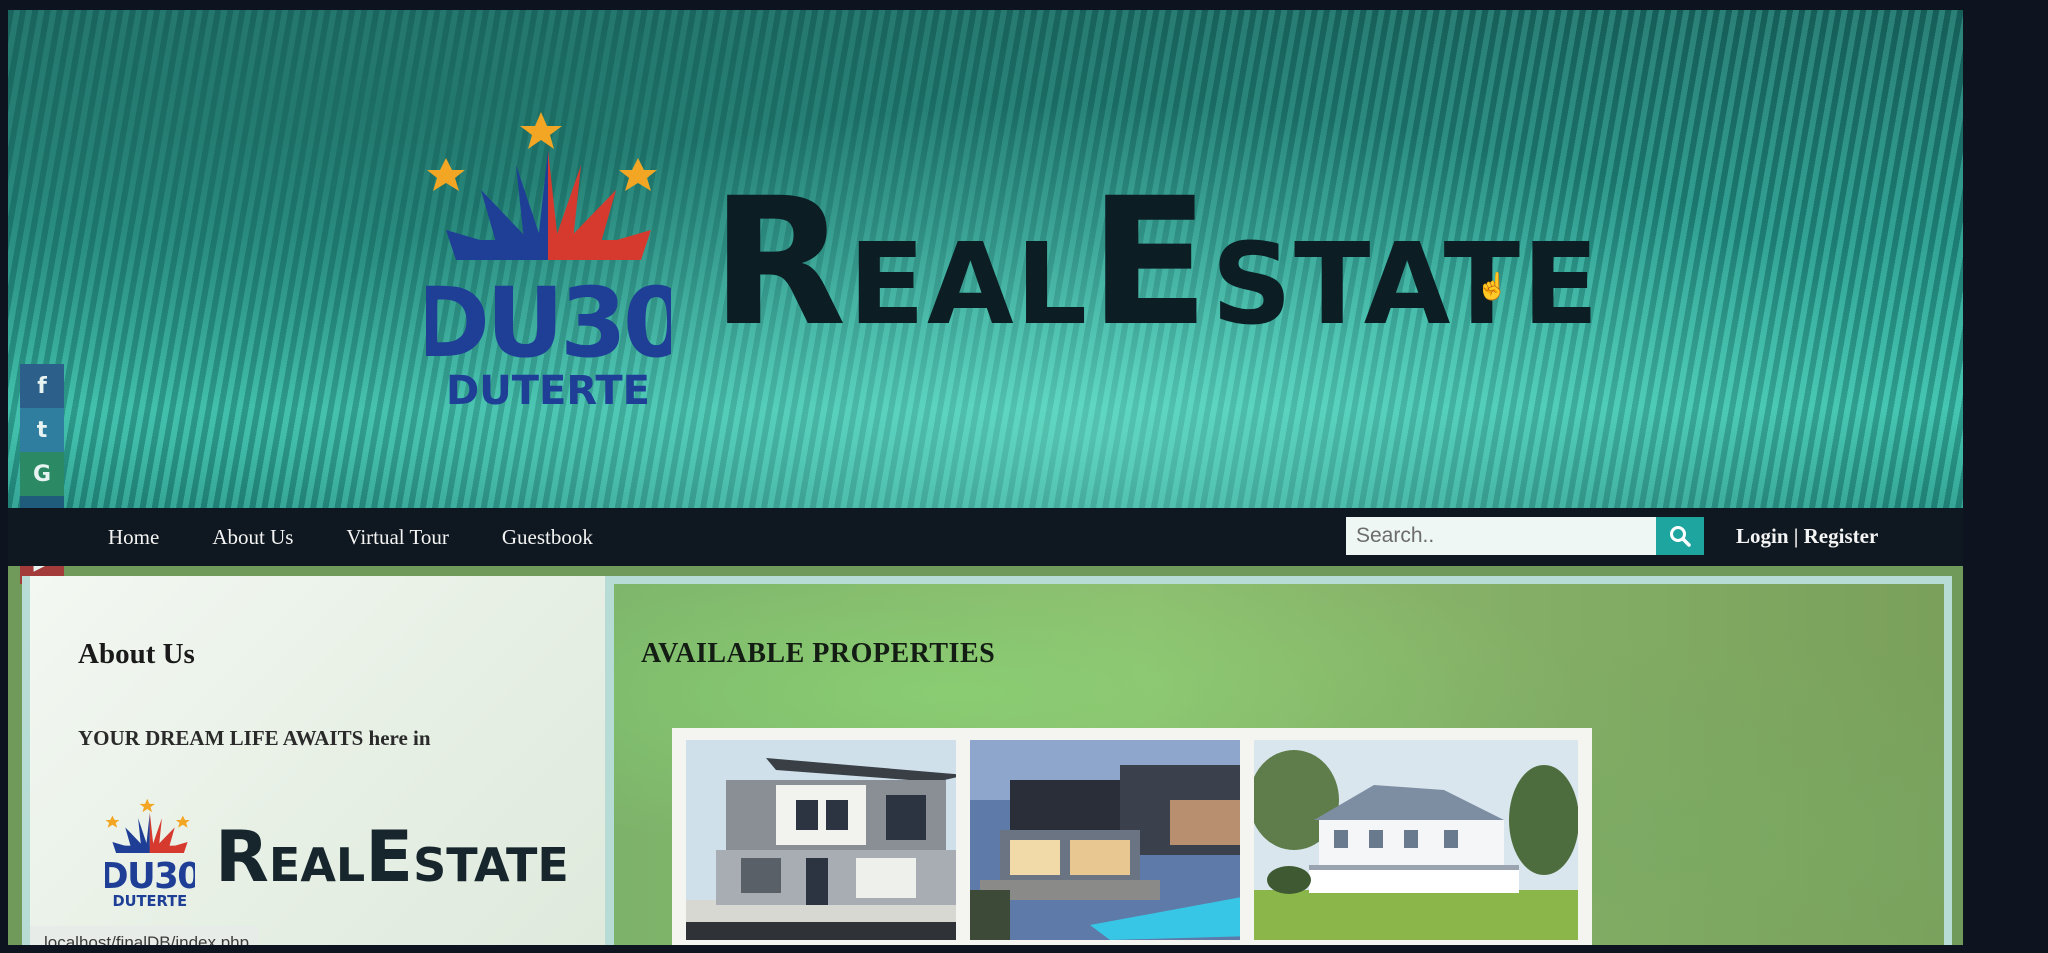 This screenshot has height=953, width=2048. What do you see at coordinates (780, 262) in the screenshot?
I see `title-letter-r: R` at bounding box center [780, 262].